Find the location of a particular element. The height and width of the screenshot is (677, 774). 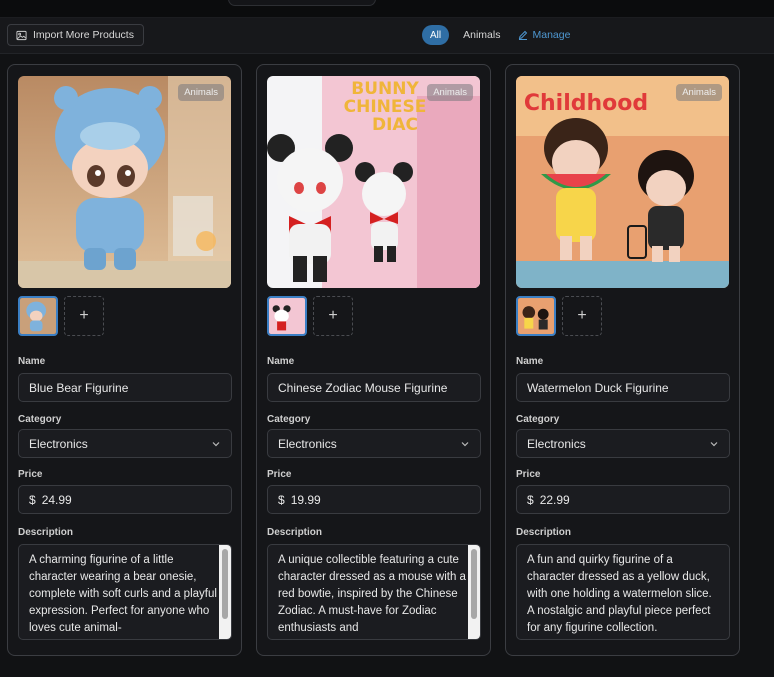

price-input: $ 19.99 is located at coordinates (374, 499).